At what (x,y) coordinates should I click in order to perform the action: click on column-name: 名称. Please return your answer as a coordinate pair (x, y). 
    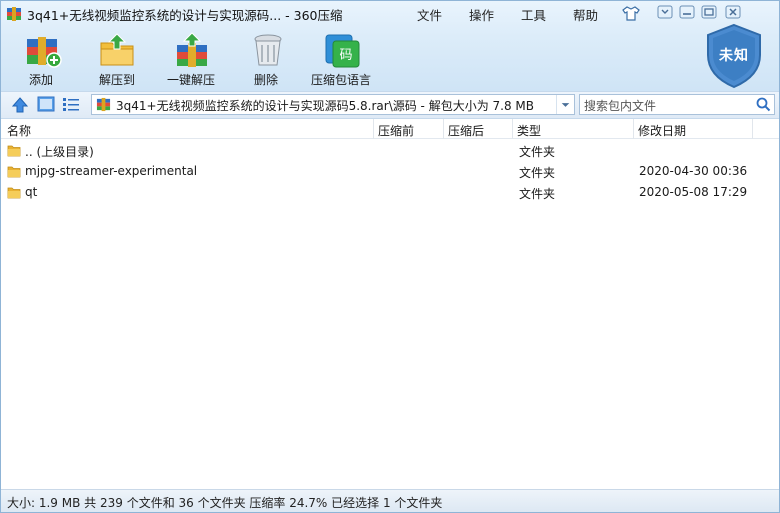
    Looking at the image, I should click on (19, 130).